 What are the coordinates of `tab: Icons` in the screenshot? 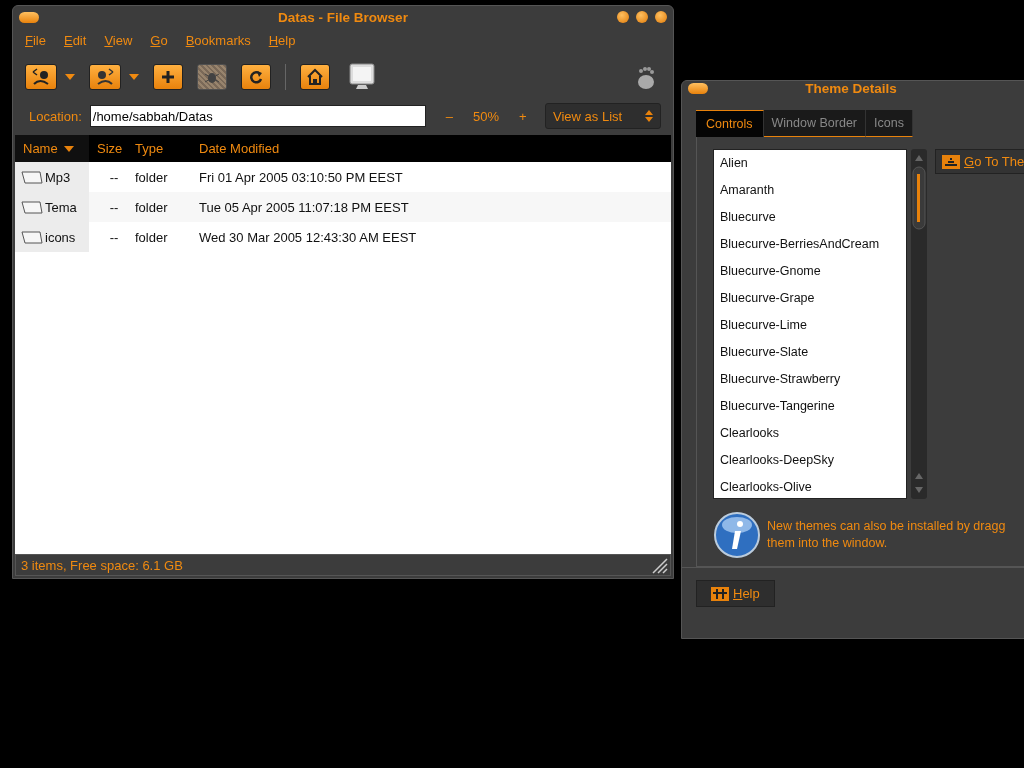 It's located at (889, 123).